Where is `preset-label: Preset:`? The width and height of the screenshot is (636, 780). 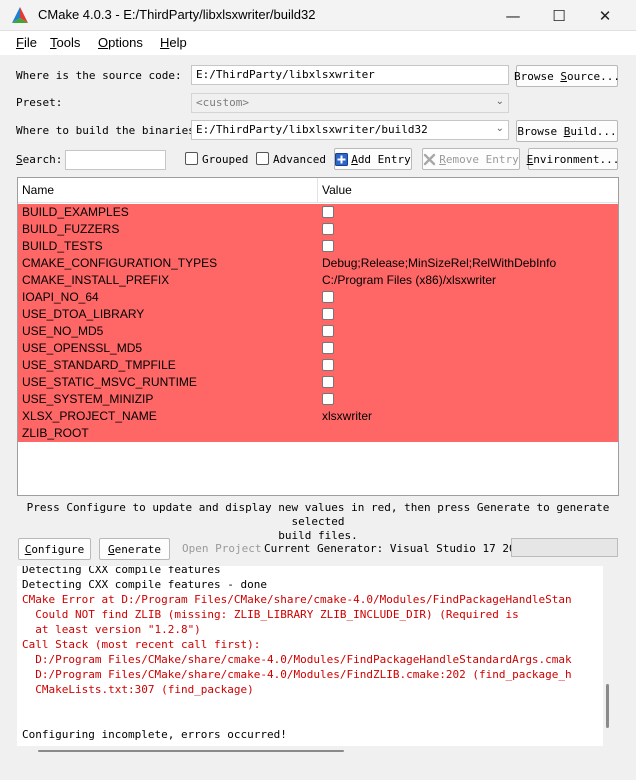 preset-label: Preset: is located at coordinates (39, 102).